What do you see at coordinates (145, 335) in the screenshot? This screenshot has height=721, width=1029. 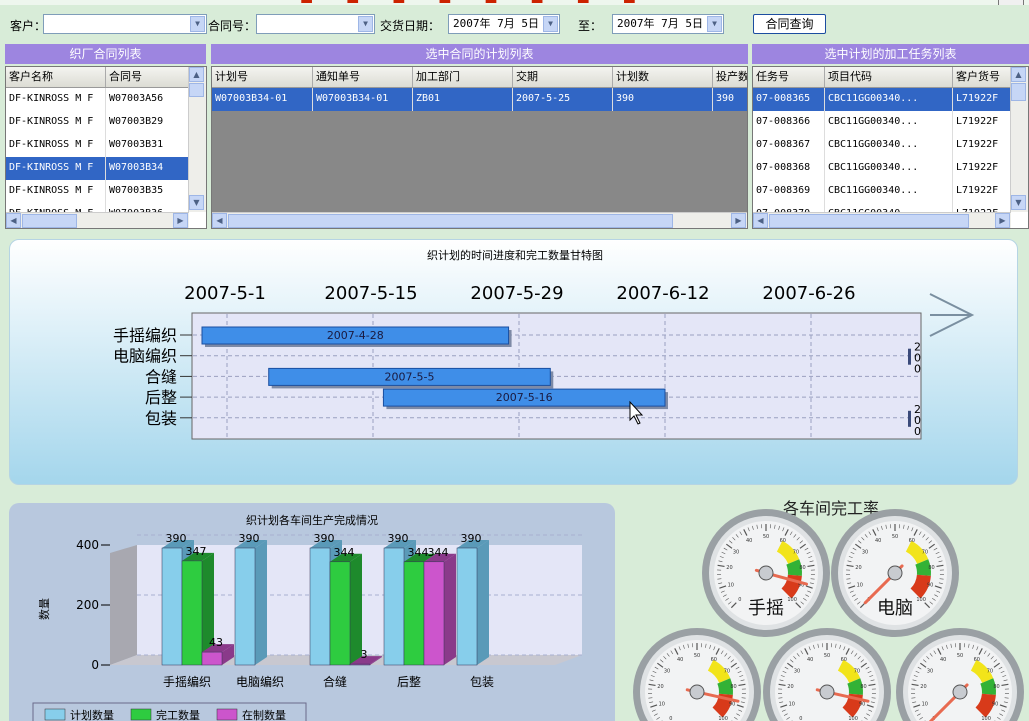 I see `gantt-row-label: 手摇编织` at bounding box center [145, 335].